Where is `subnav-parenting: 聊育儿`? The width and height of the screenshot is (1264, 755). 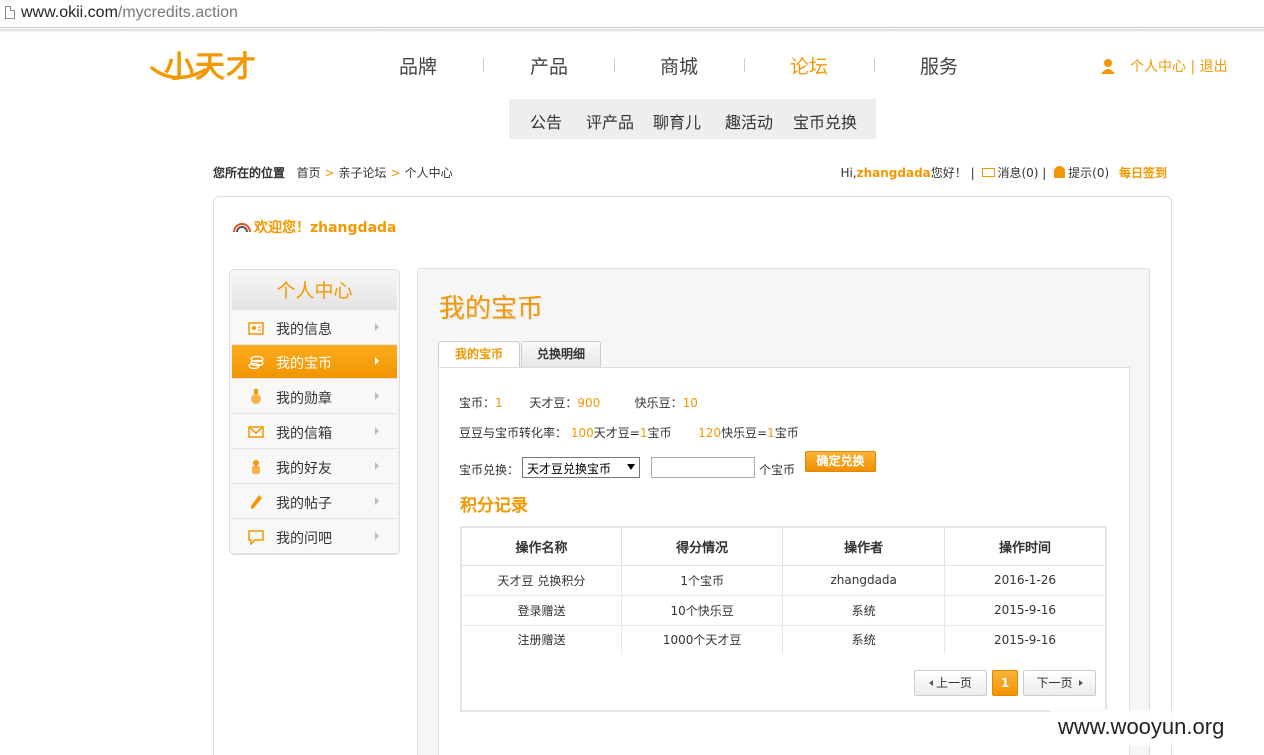 subnav-parenting: 聊育儿 is located at coordinates (677, 121).